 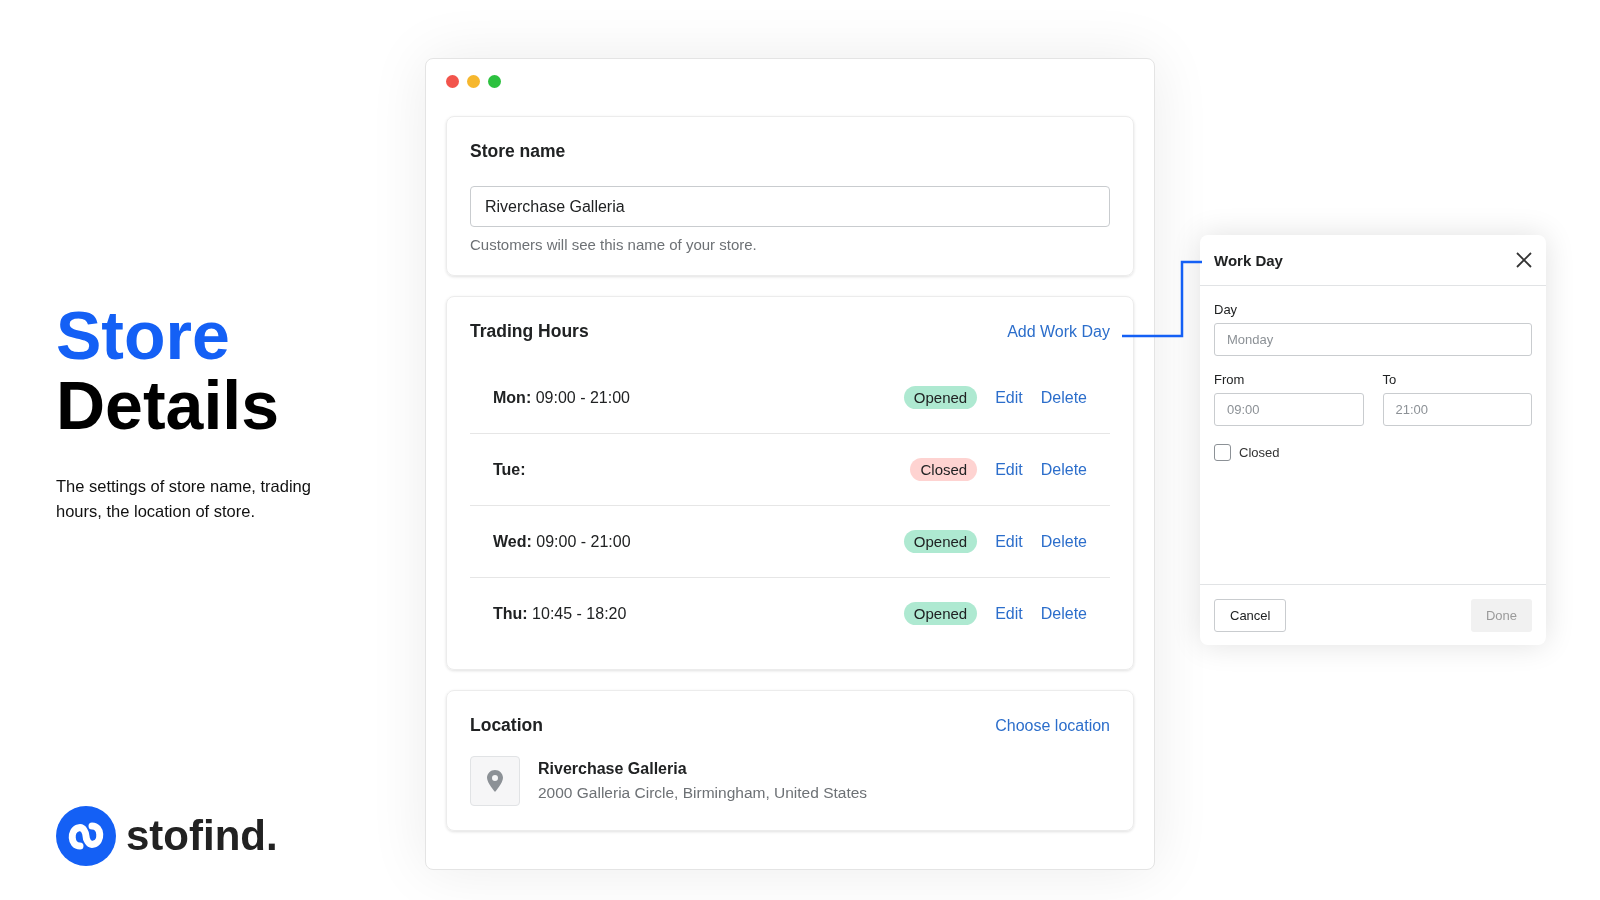 What do you see at coordinates (1230, 379) in the screenshot?
I see `field-label: From` at bounding box center [1230, 379].